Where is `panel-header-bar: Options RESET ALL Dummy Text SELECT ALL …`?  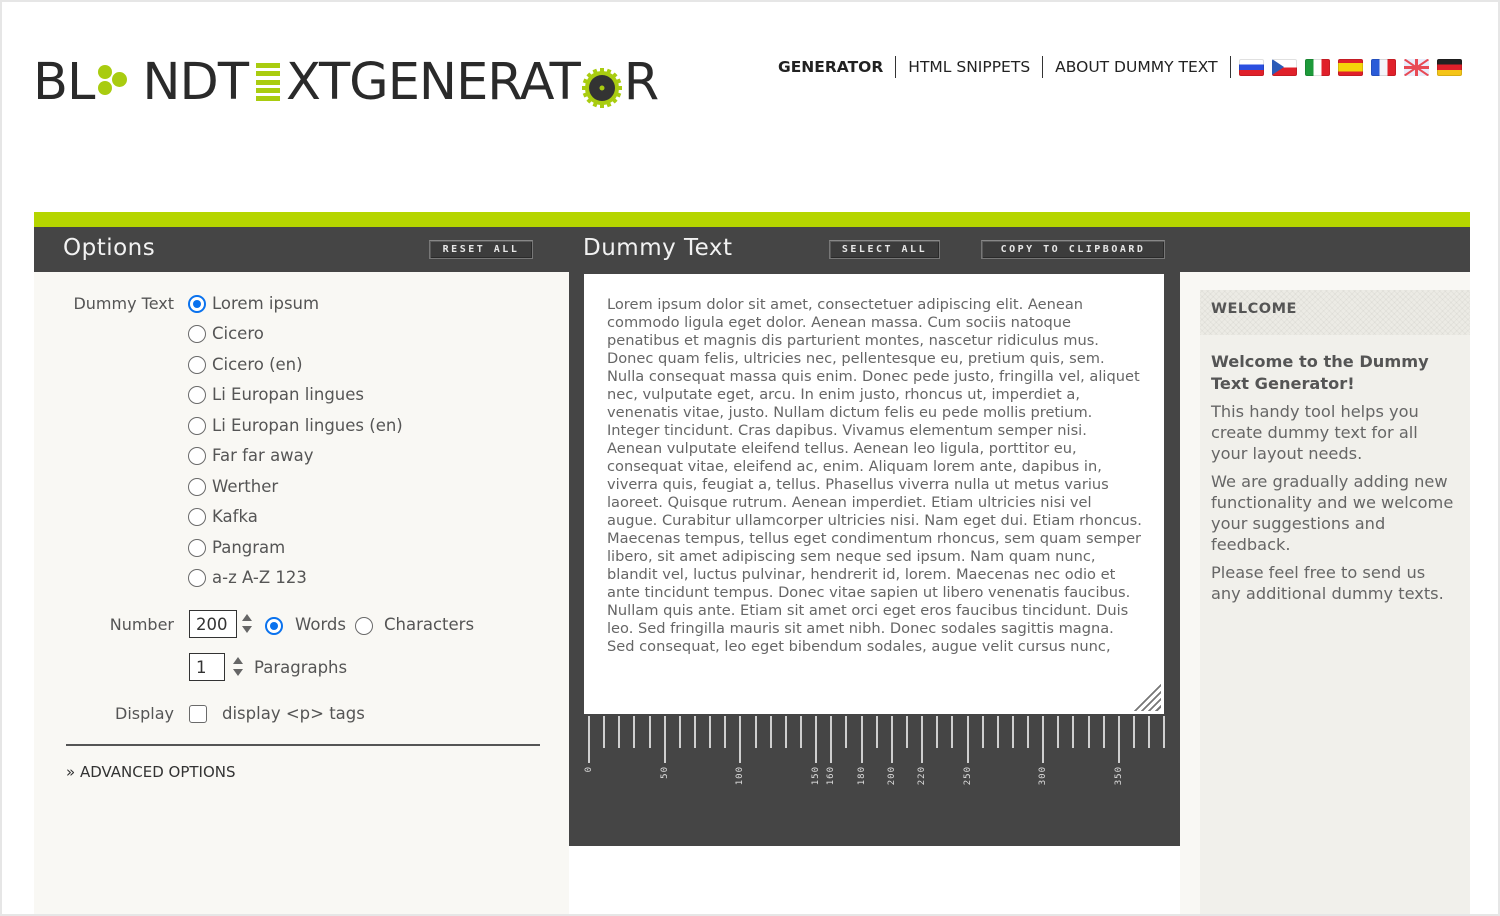
panel-header-bar: Options RESET ALL Dummy Text SELECT ALL … is located at coordinates (752, 249).